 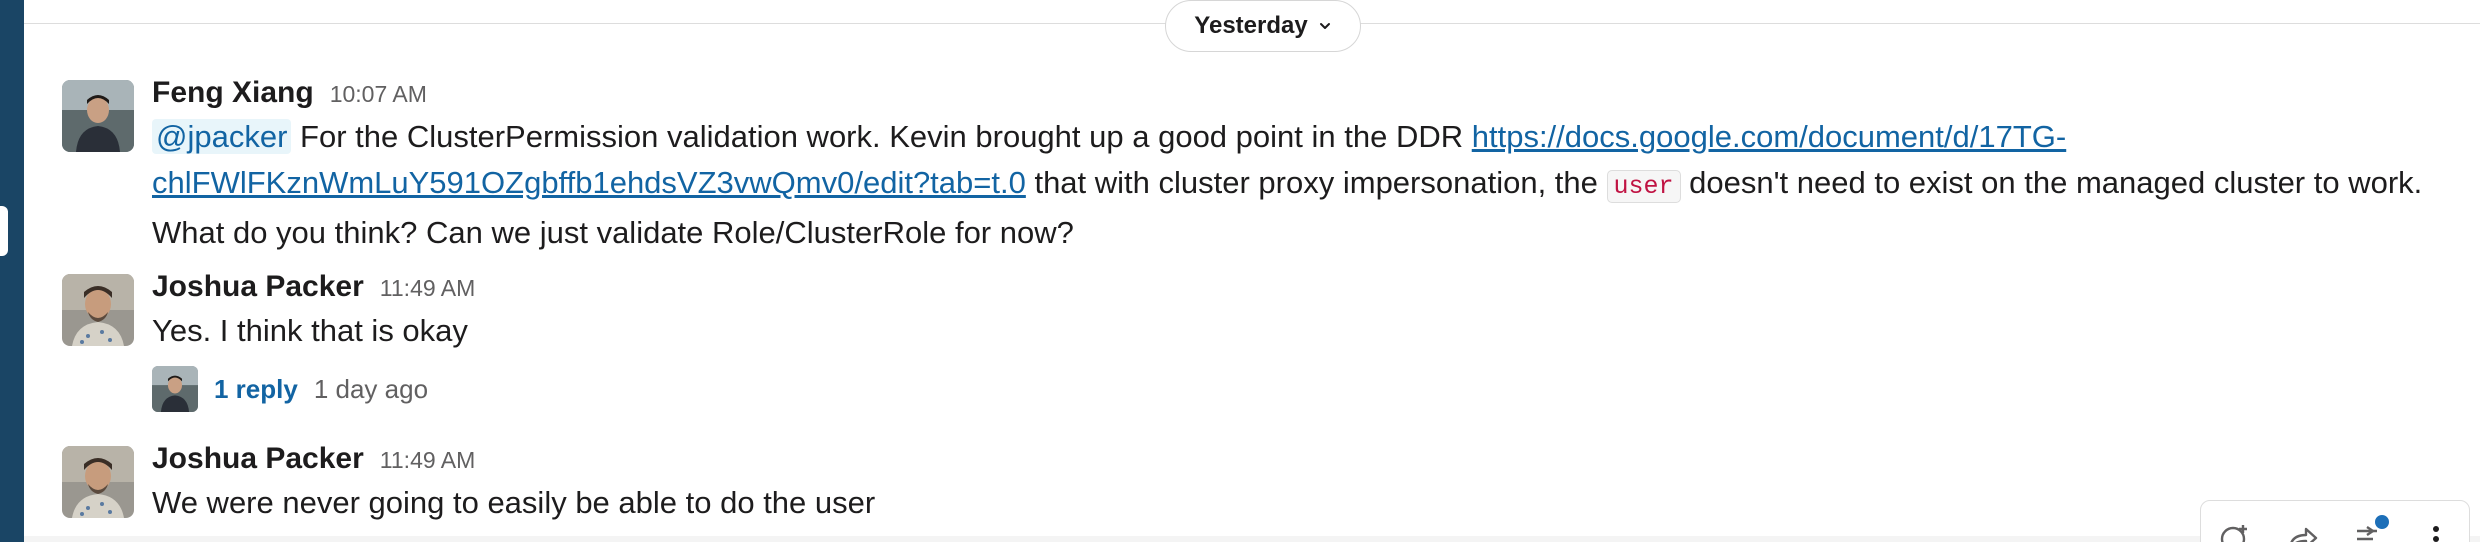 I want to click on message-text: Yes. I think that is okay, so click(x=310, y=330).